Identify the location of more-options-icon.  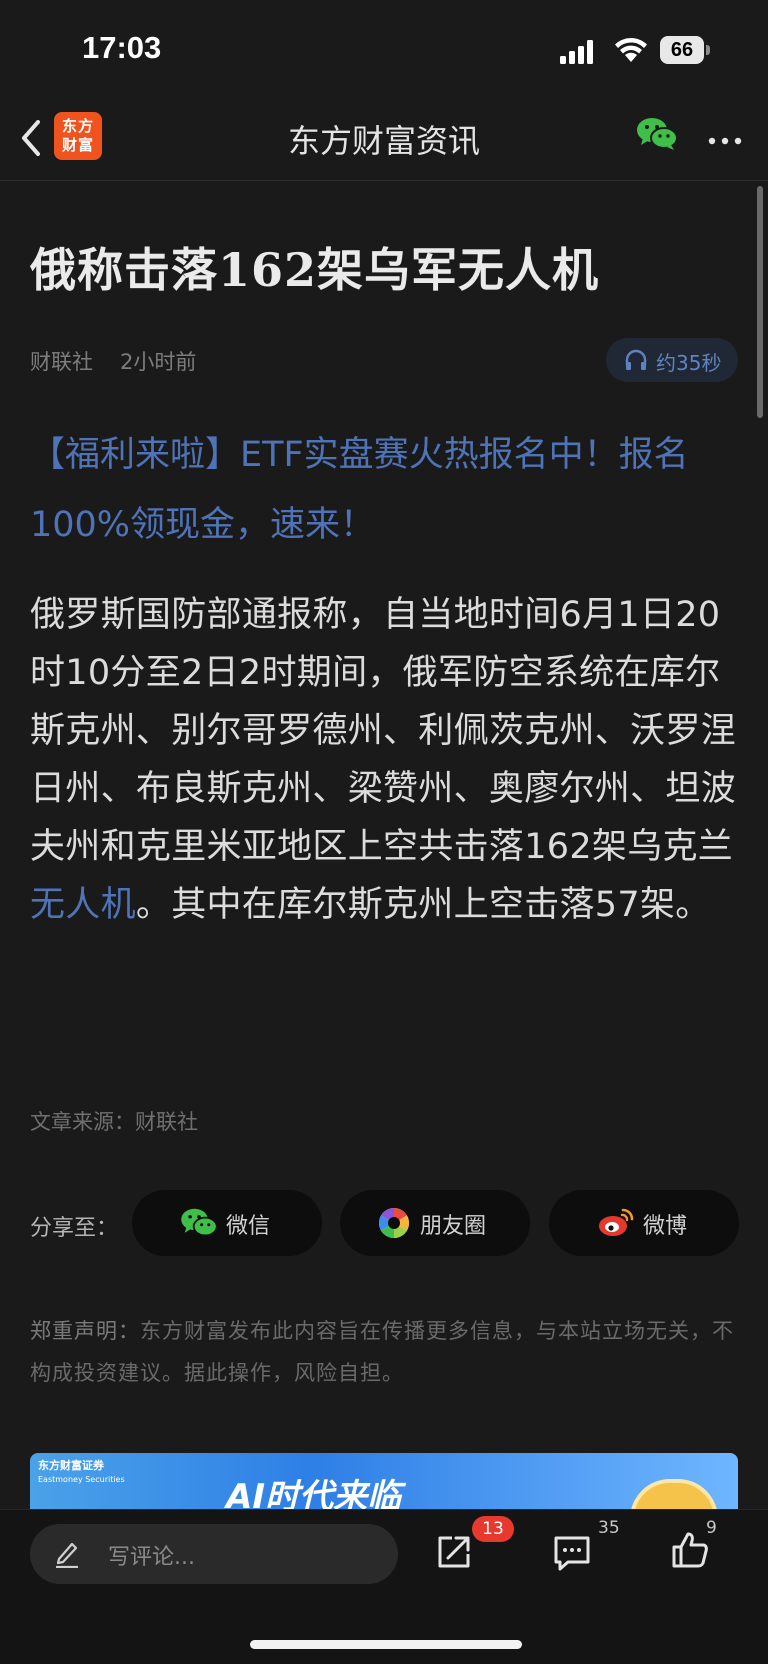
(725, 139).